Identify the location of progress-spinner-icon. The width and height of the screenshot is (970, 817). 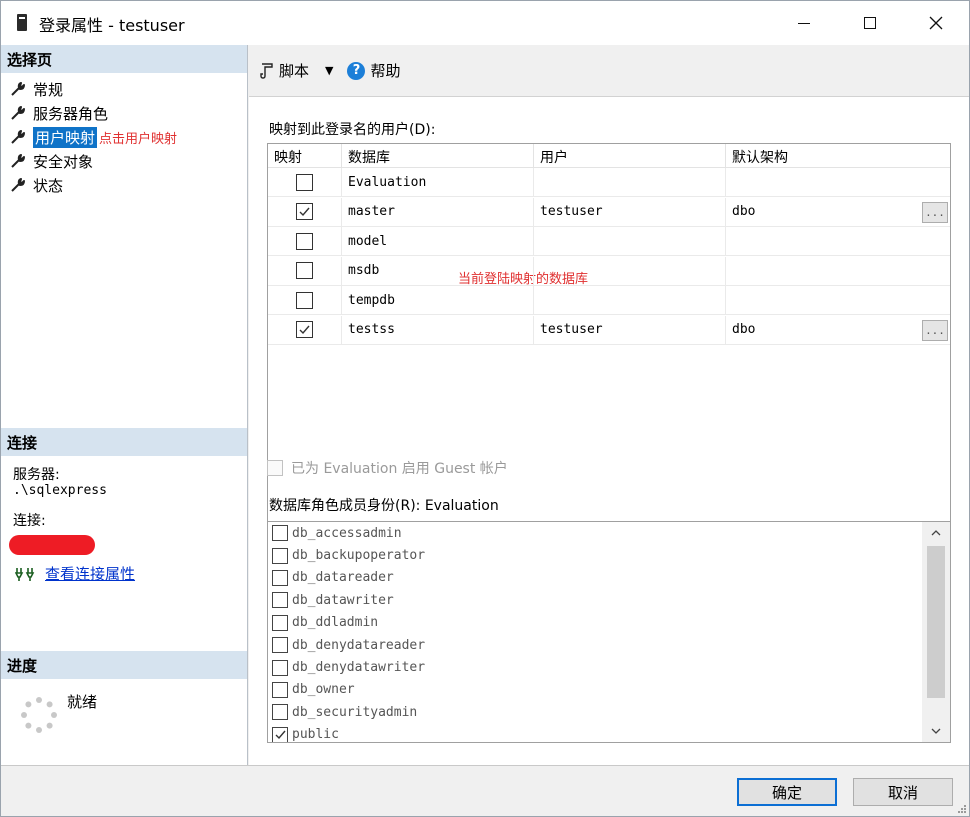
(39, 715).